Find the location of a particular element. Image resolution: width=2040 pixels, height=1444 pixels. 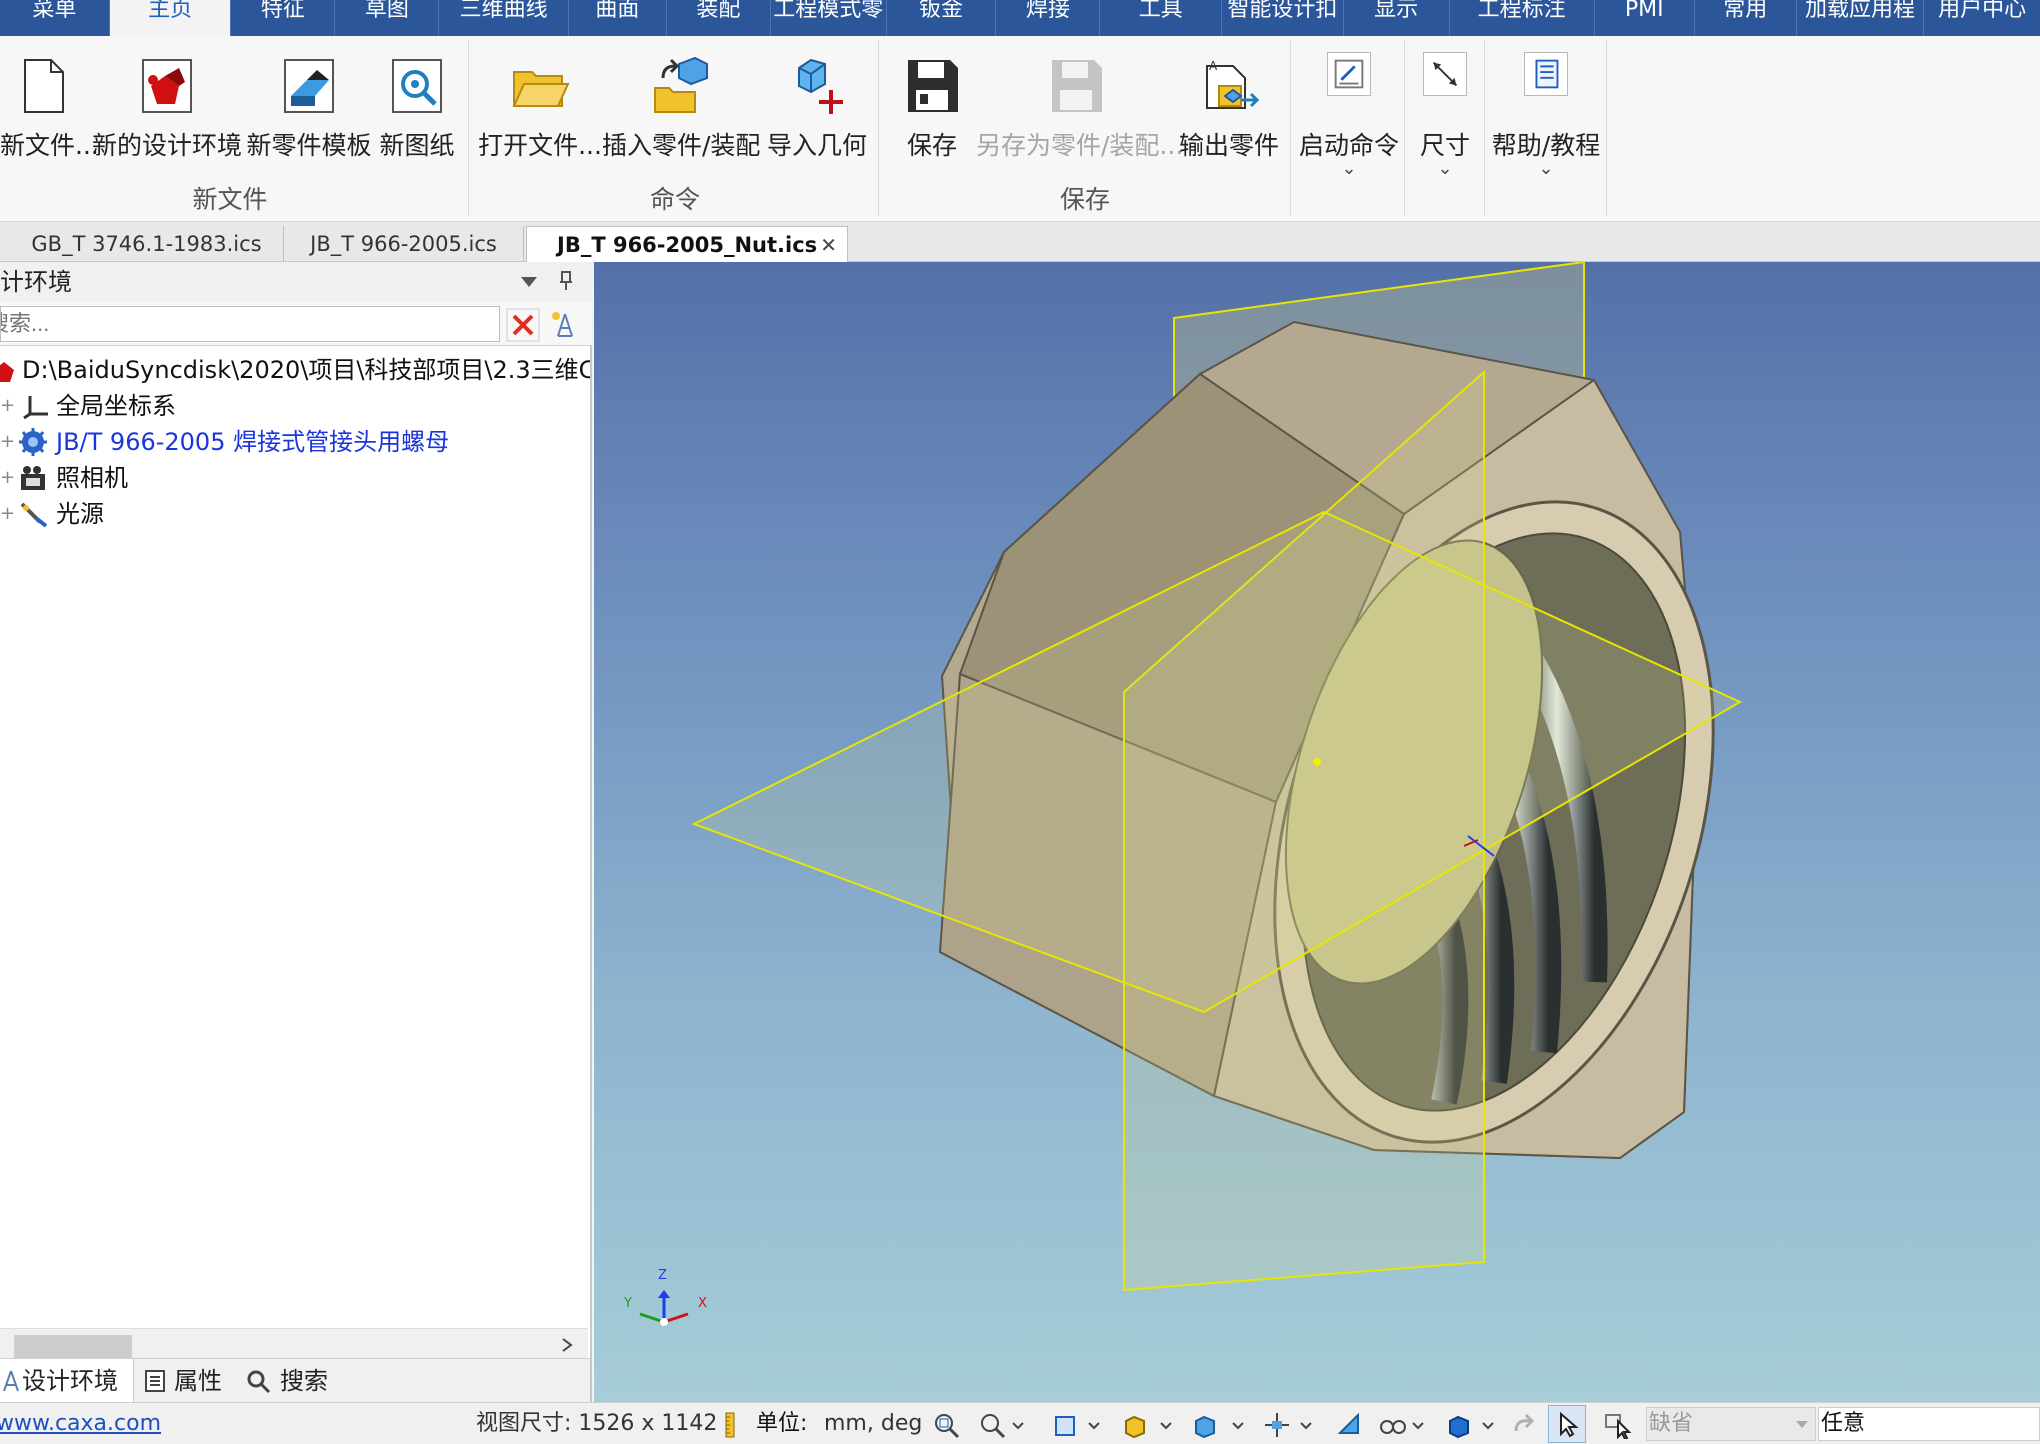

menu-tab-engineering-mode: 工程模式零 is located at coordinates (829, 18).